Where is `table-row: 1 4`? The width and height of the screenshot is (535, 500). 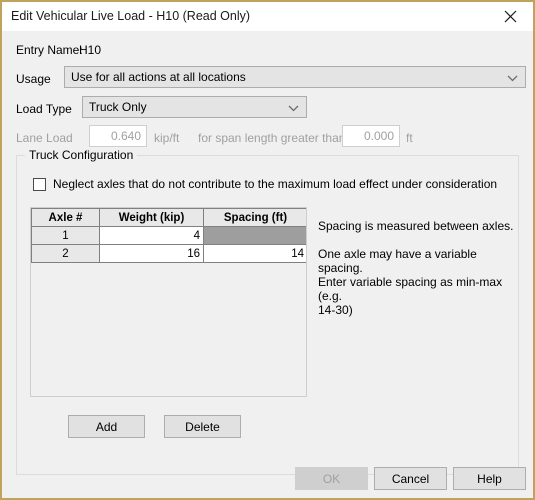
table-row: 1 4 is located at coordinates (168, 235).